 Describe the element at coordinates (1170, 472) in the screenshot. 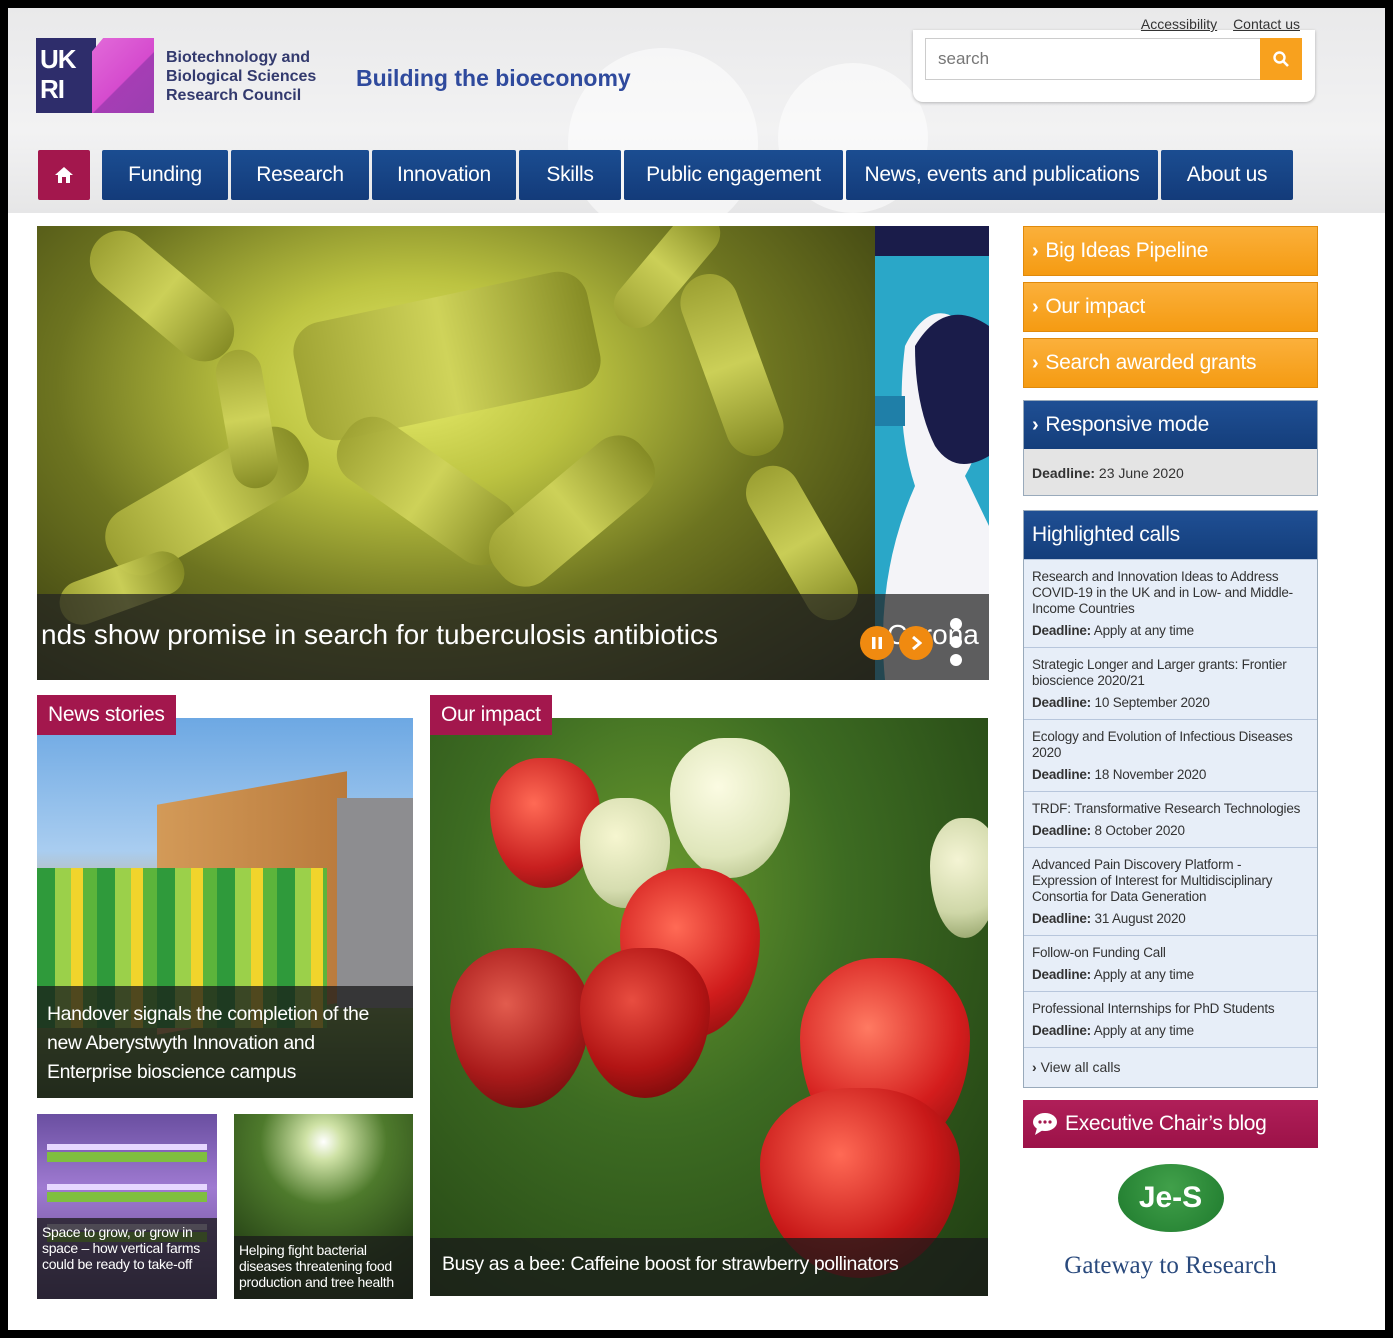

I see `responsive-deadline: Deadline: 23 June 2020` at that location.